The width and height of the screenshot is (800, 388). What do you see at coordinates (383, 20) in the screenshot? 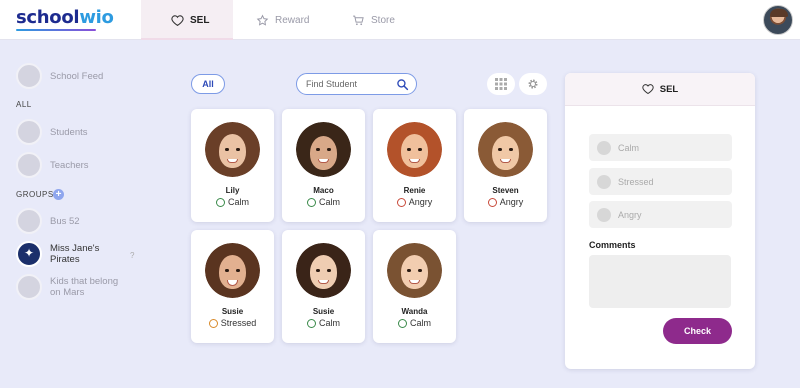
I see `tab-label: Store` at bounding box center [383, 20].